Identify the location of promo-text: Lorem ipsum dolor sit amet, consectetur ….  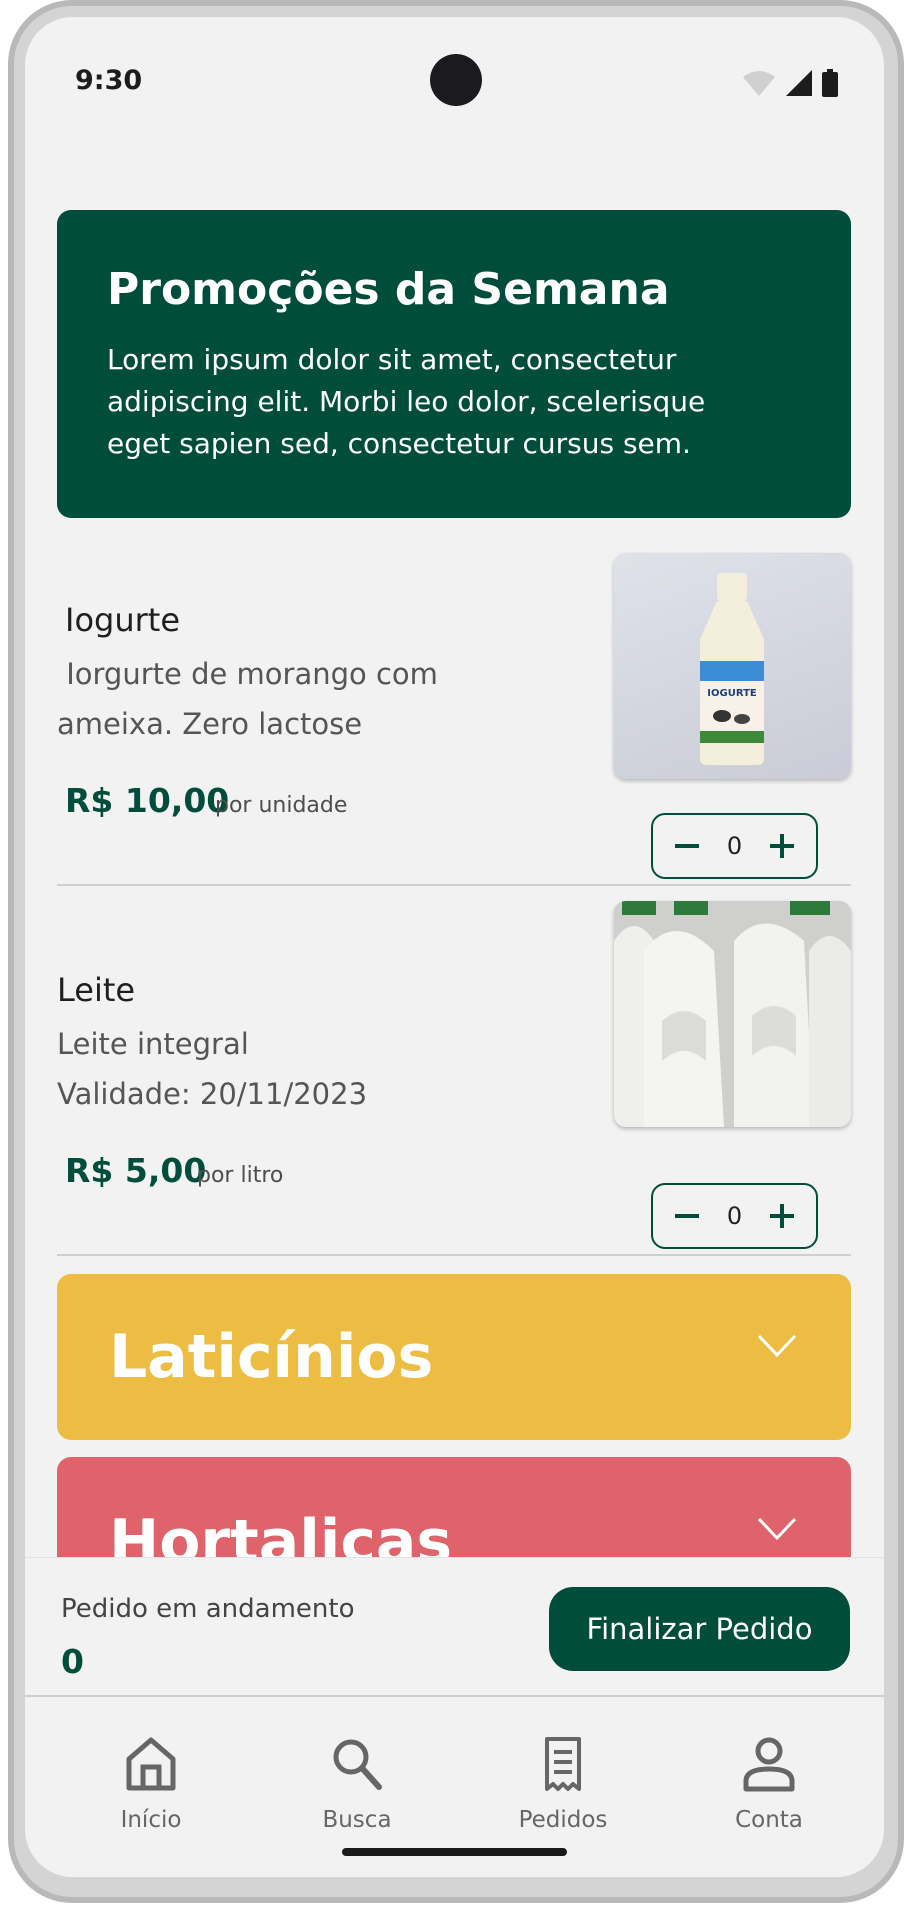
(406, 401).